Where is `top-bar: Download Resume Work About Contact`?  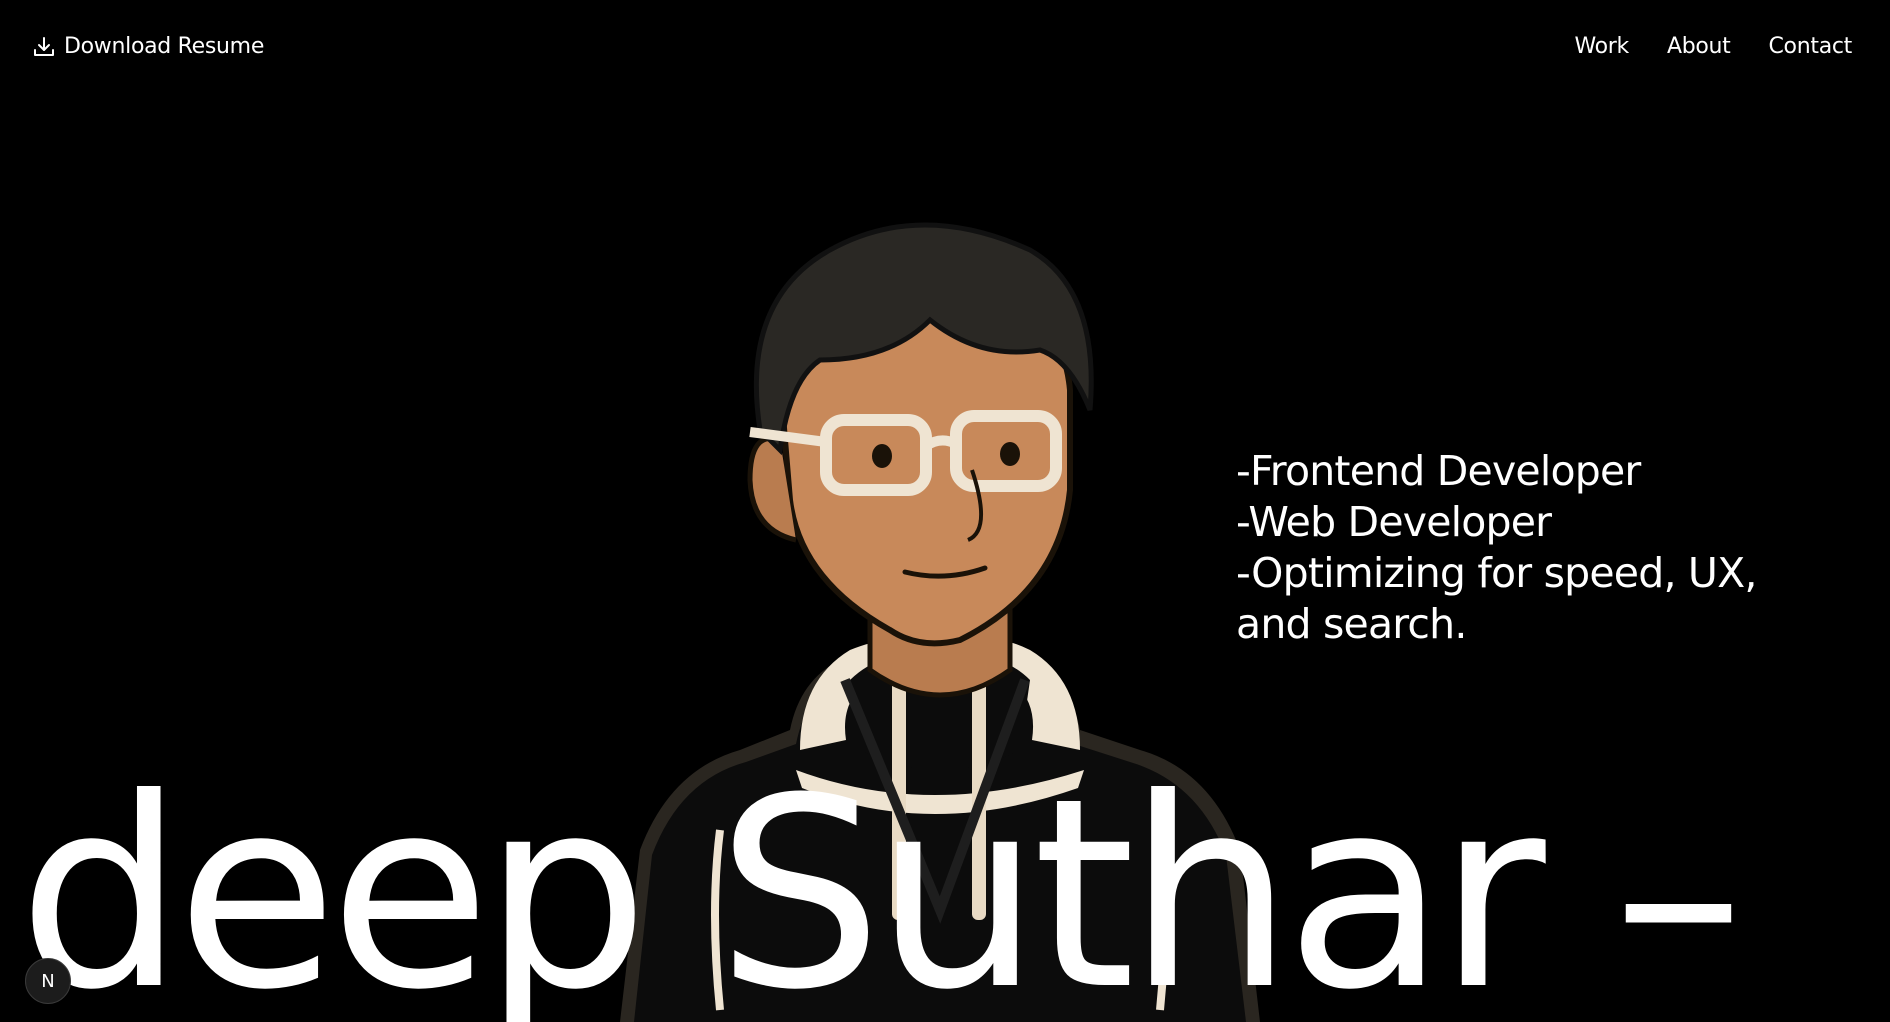
top-bar: Download Resume Work About Contact is located at coordinates (945, 50).